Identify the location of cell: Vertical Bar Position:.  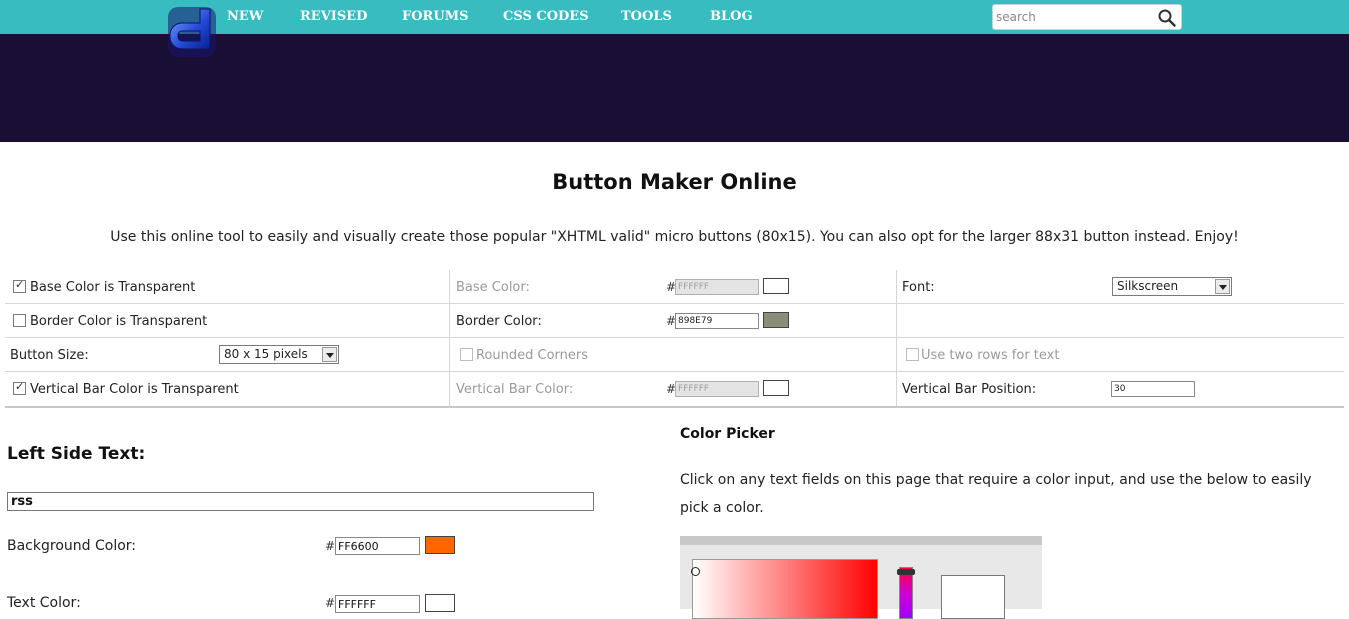
(1120, 389).